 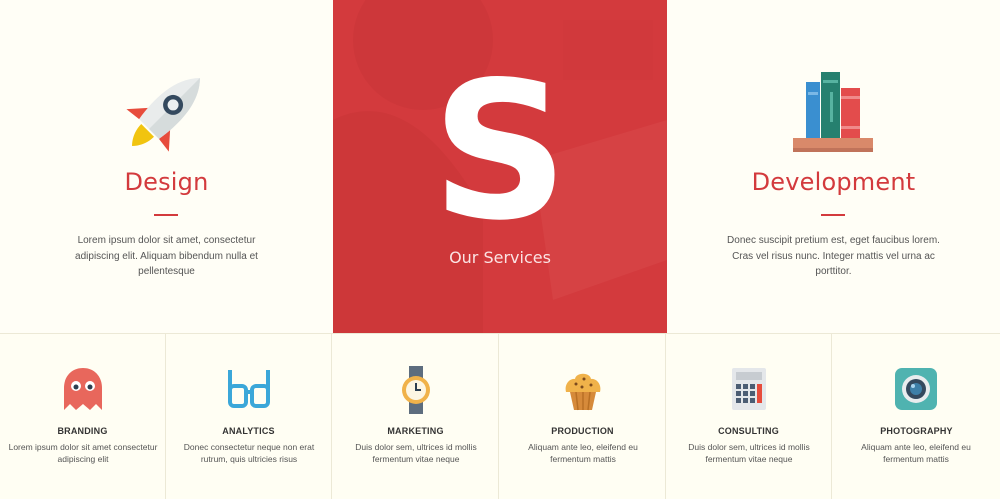 What do you see at coordinates (833, 182) in the screenshot?
I see `feature-title: Development` at bounding box center [833, 182].